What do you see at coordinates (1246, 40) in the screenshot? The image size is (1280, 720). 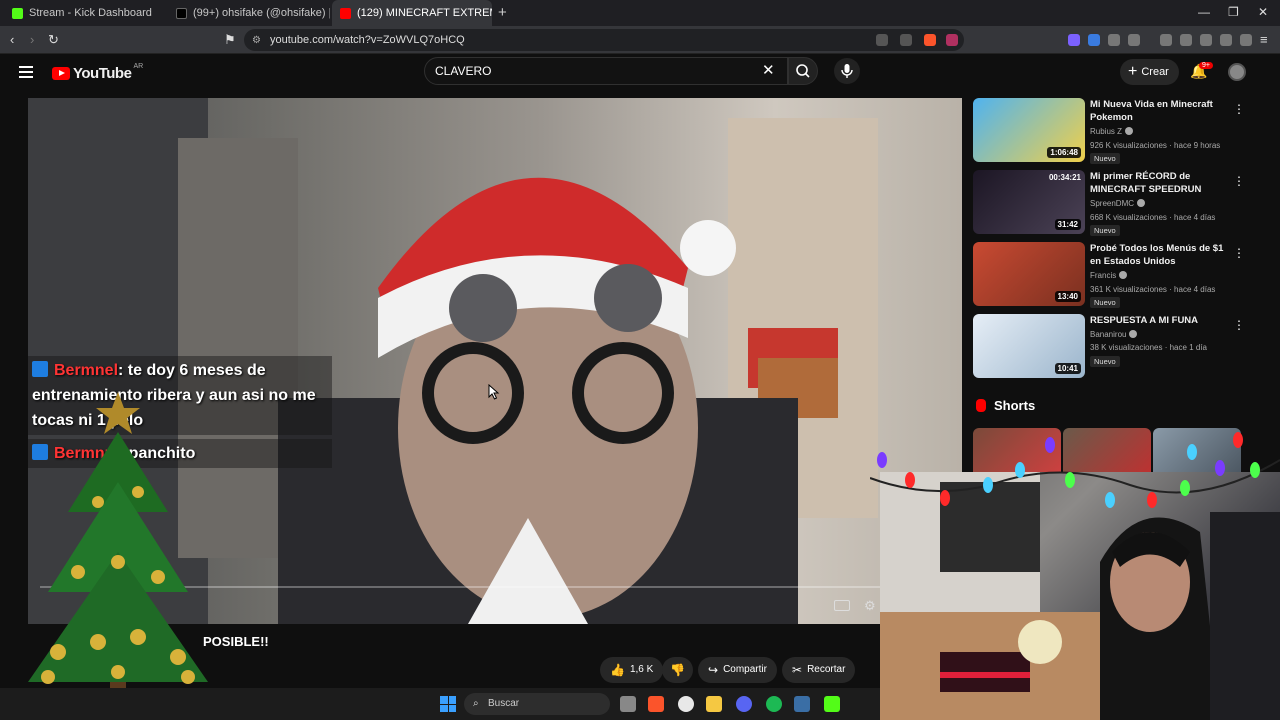 I see `vpn-icon` at bounding box center [1246, 40].